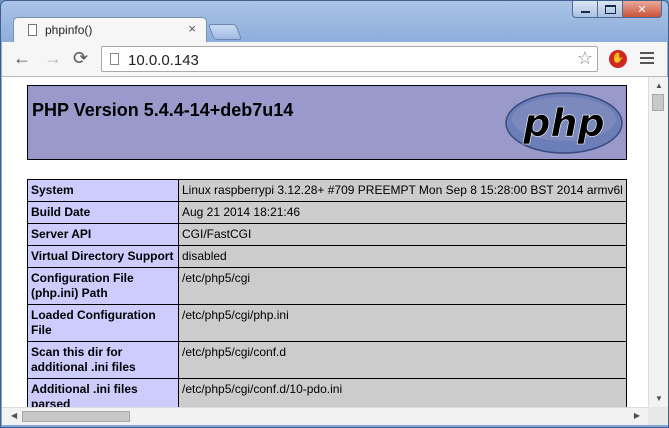 The height and width of the screenshot is (428, 669). What do you see at coordinates (110, 30) in the screenshot?
I see `tab-phpinfo: phpinfo() ×` at bounding box center [110, 30].